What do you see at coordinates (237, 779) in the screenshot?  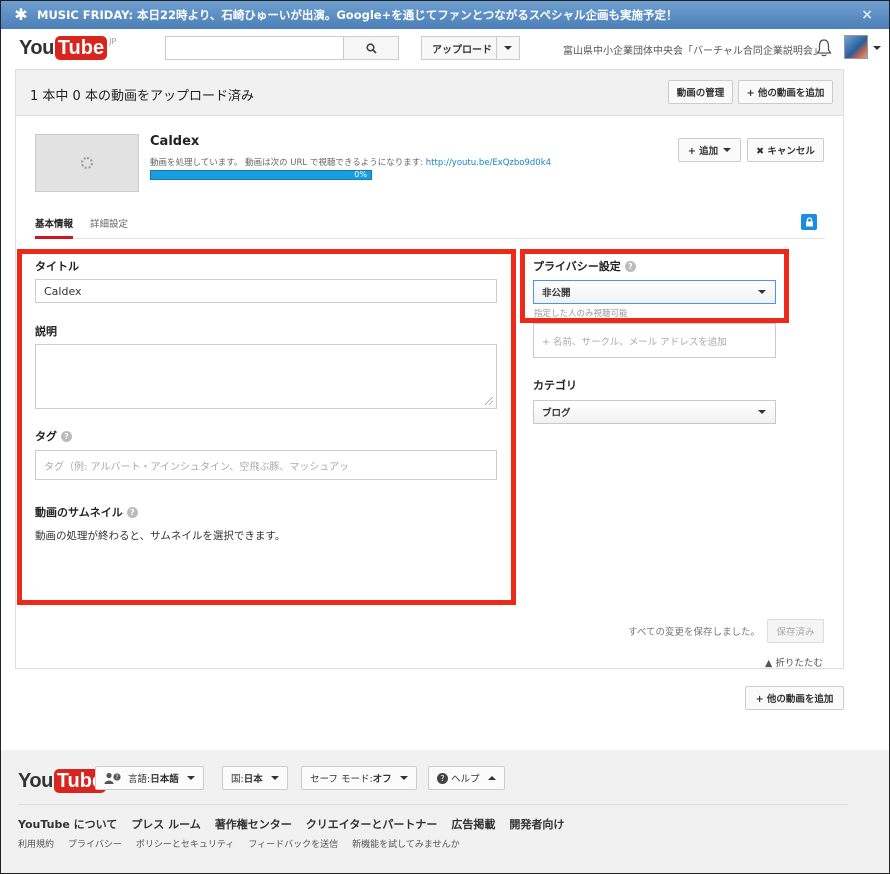 I see `country-prefix: 国:` at bounding box center [237, 779].